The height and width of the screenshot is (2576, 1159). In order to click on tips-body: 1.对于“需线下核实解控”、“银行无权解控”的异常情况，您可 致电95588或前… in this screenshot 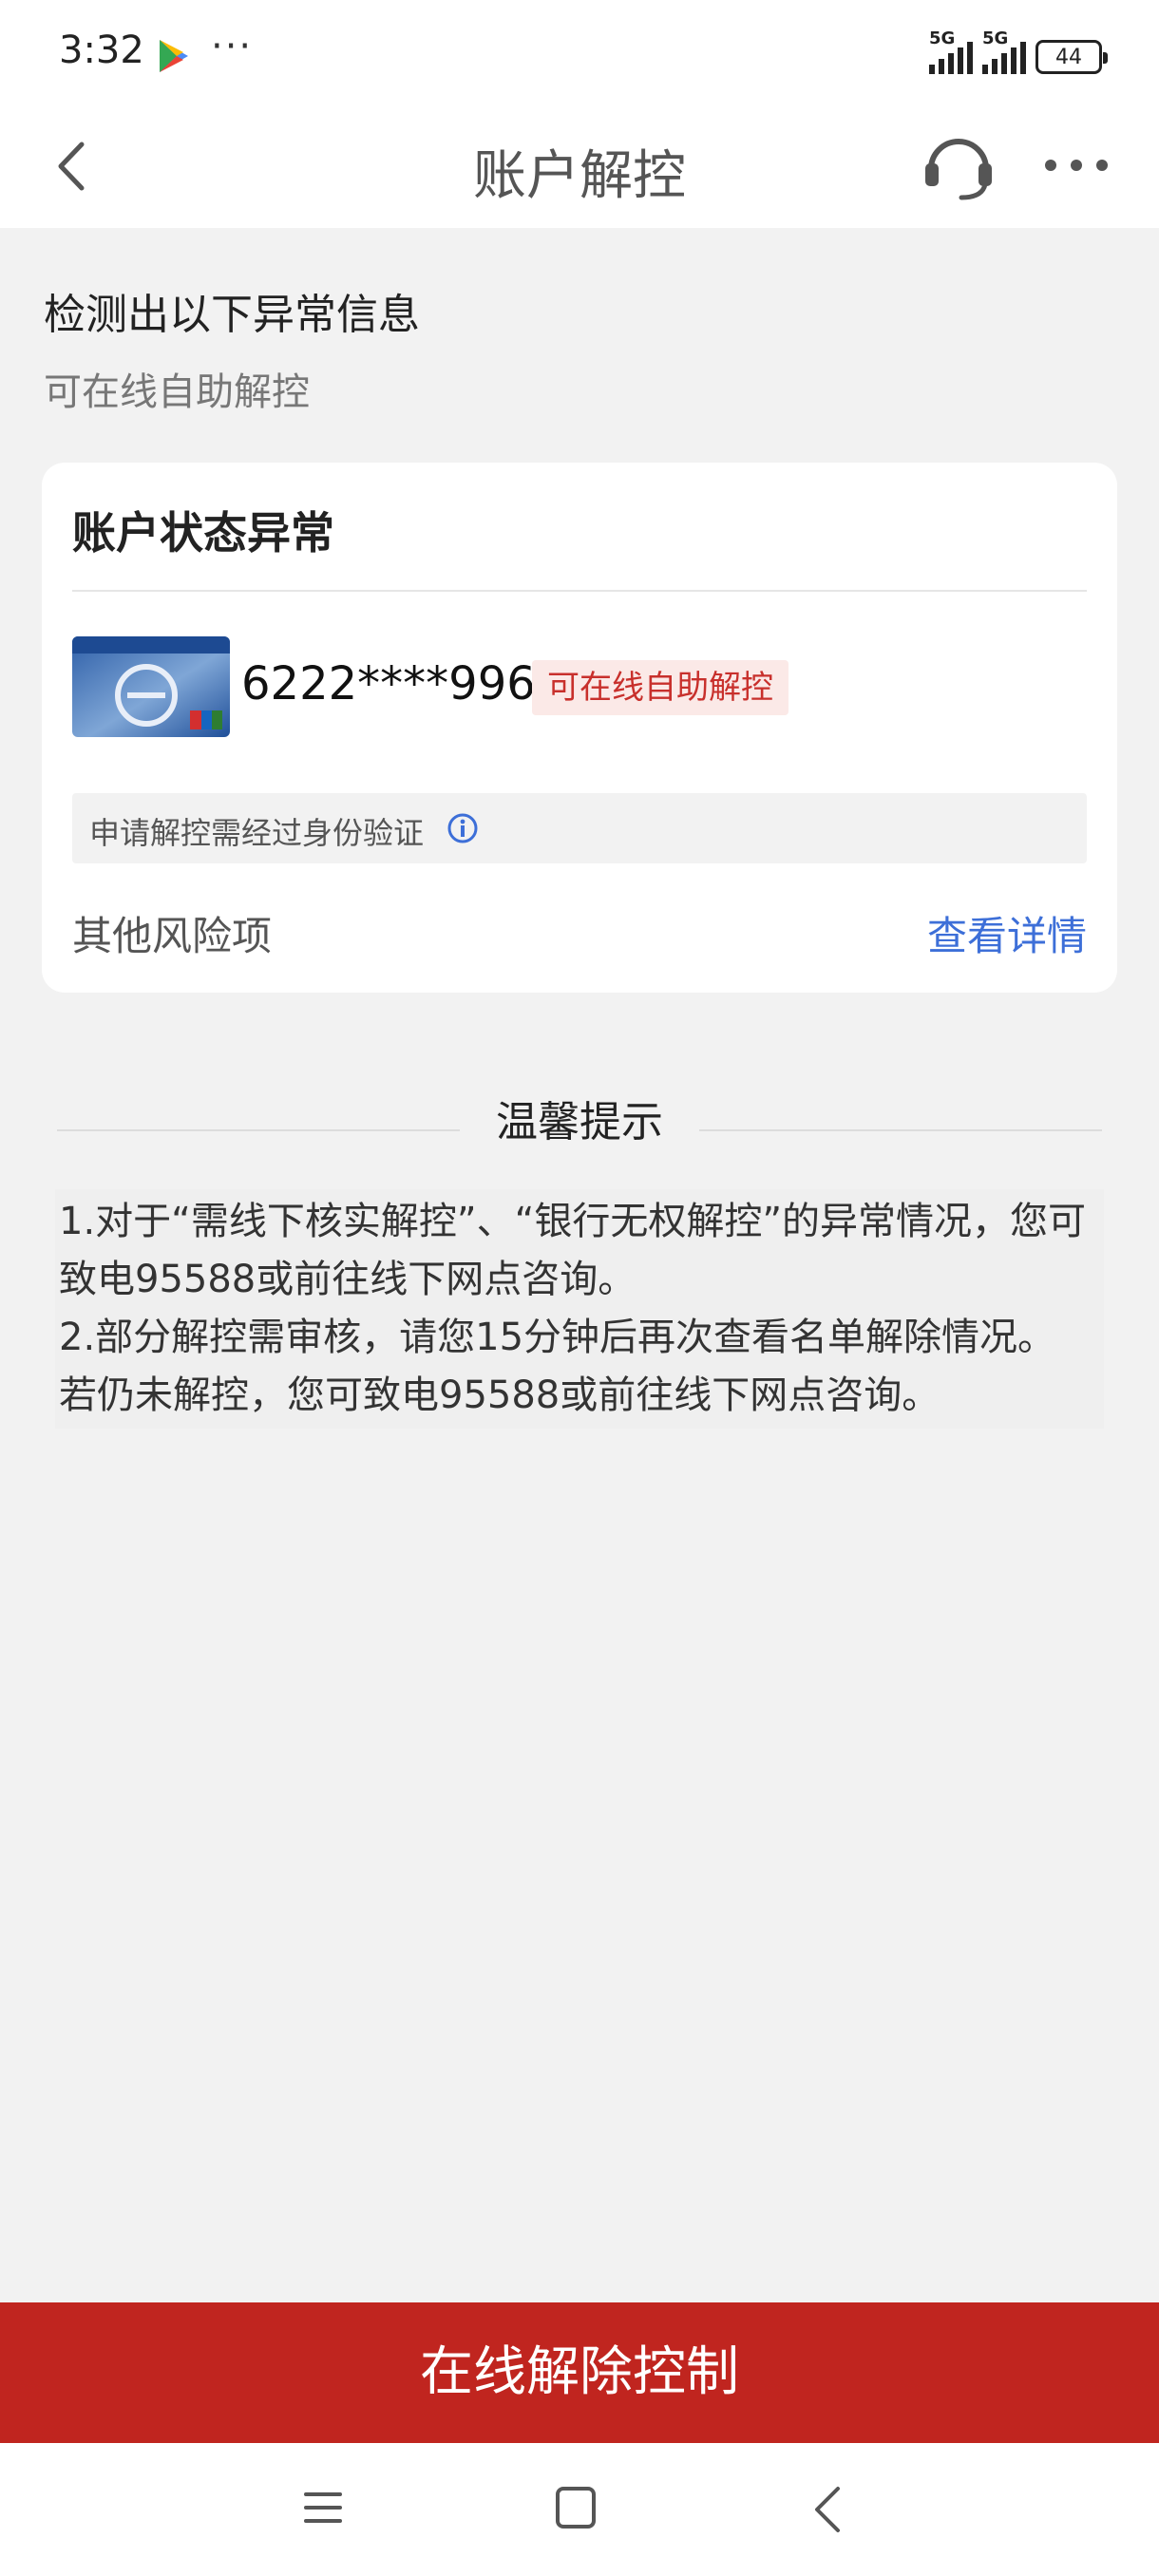, I will do `click(579, 1309)`.